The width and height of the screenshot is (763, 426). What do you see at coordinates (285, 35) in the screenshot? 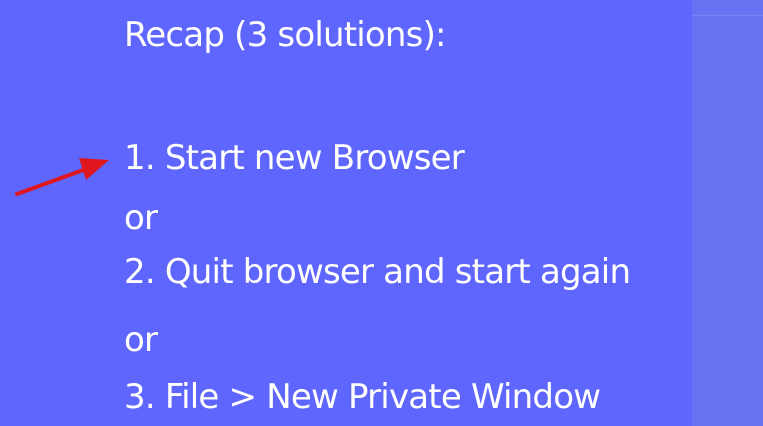
I see `slide-title: Recap (3 solutions):` at bounding box center [285, 35].